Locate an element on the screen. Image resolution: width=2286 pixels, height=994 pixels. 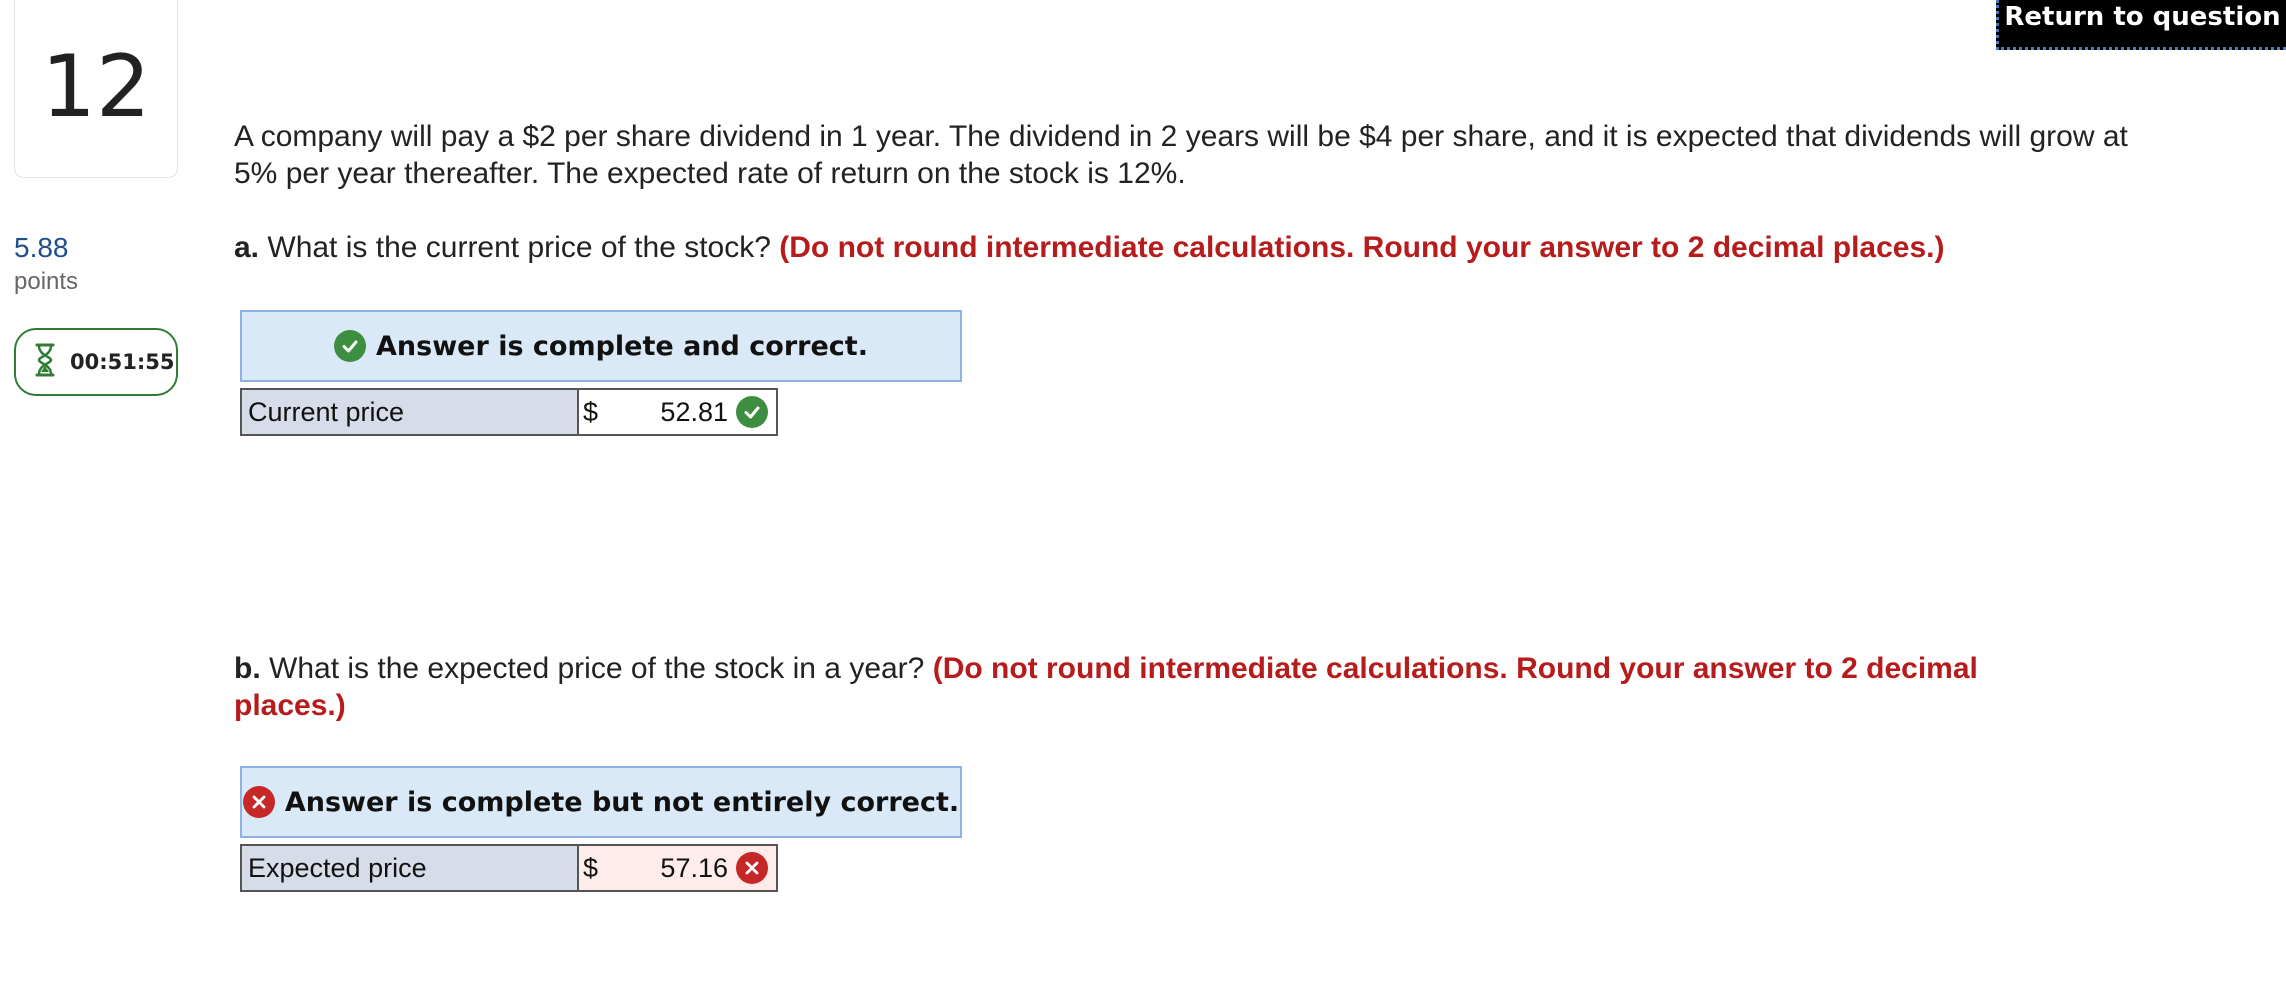
part-b-answer-row: Expected price $ 57.16 is located at coordinates (509, 868).